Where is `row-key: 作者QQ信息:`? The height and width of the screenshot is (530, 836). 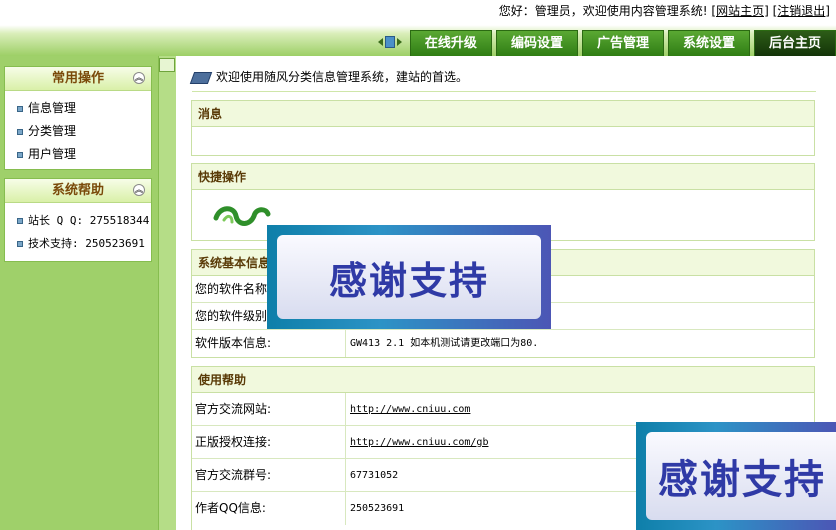 row-key: 作者QQ信息: is located at coordinates (269, 508).